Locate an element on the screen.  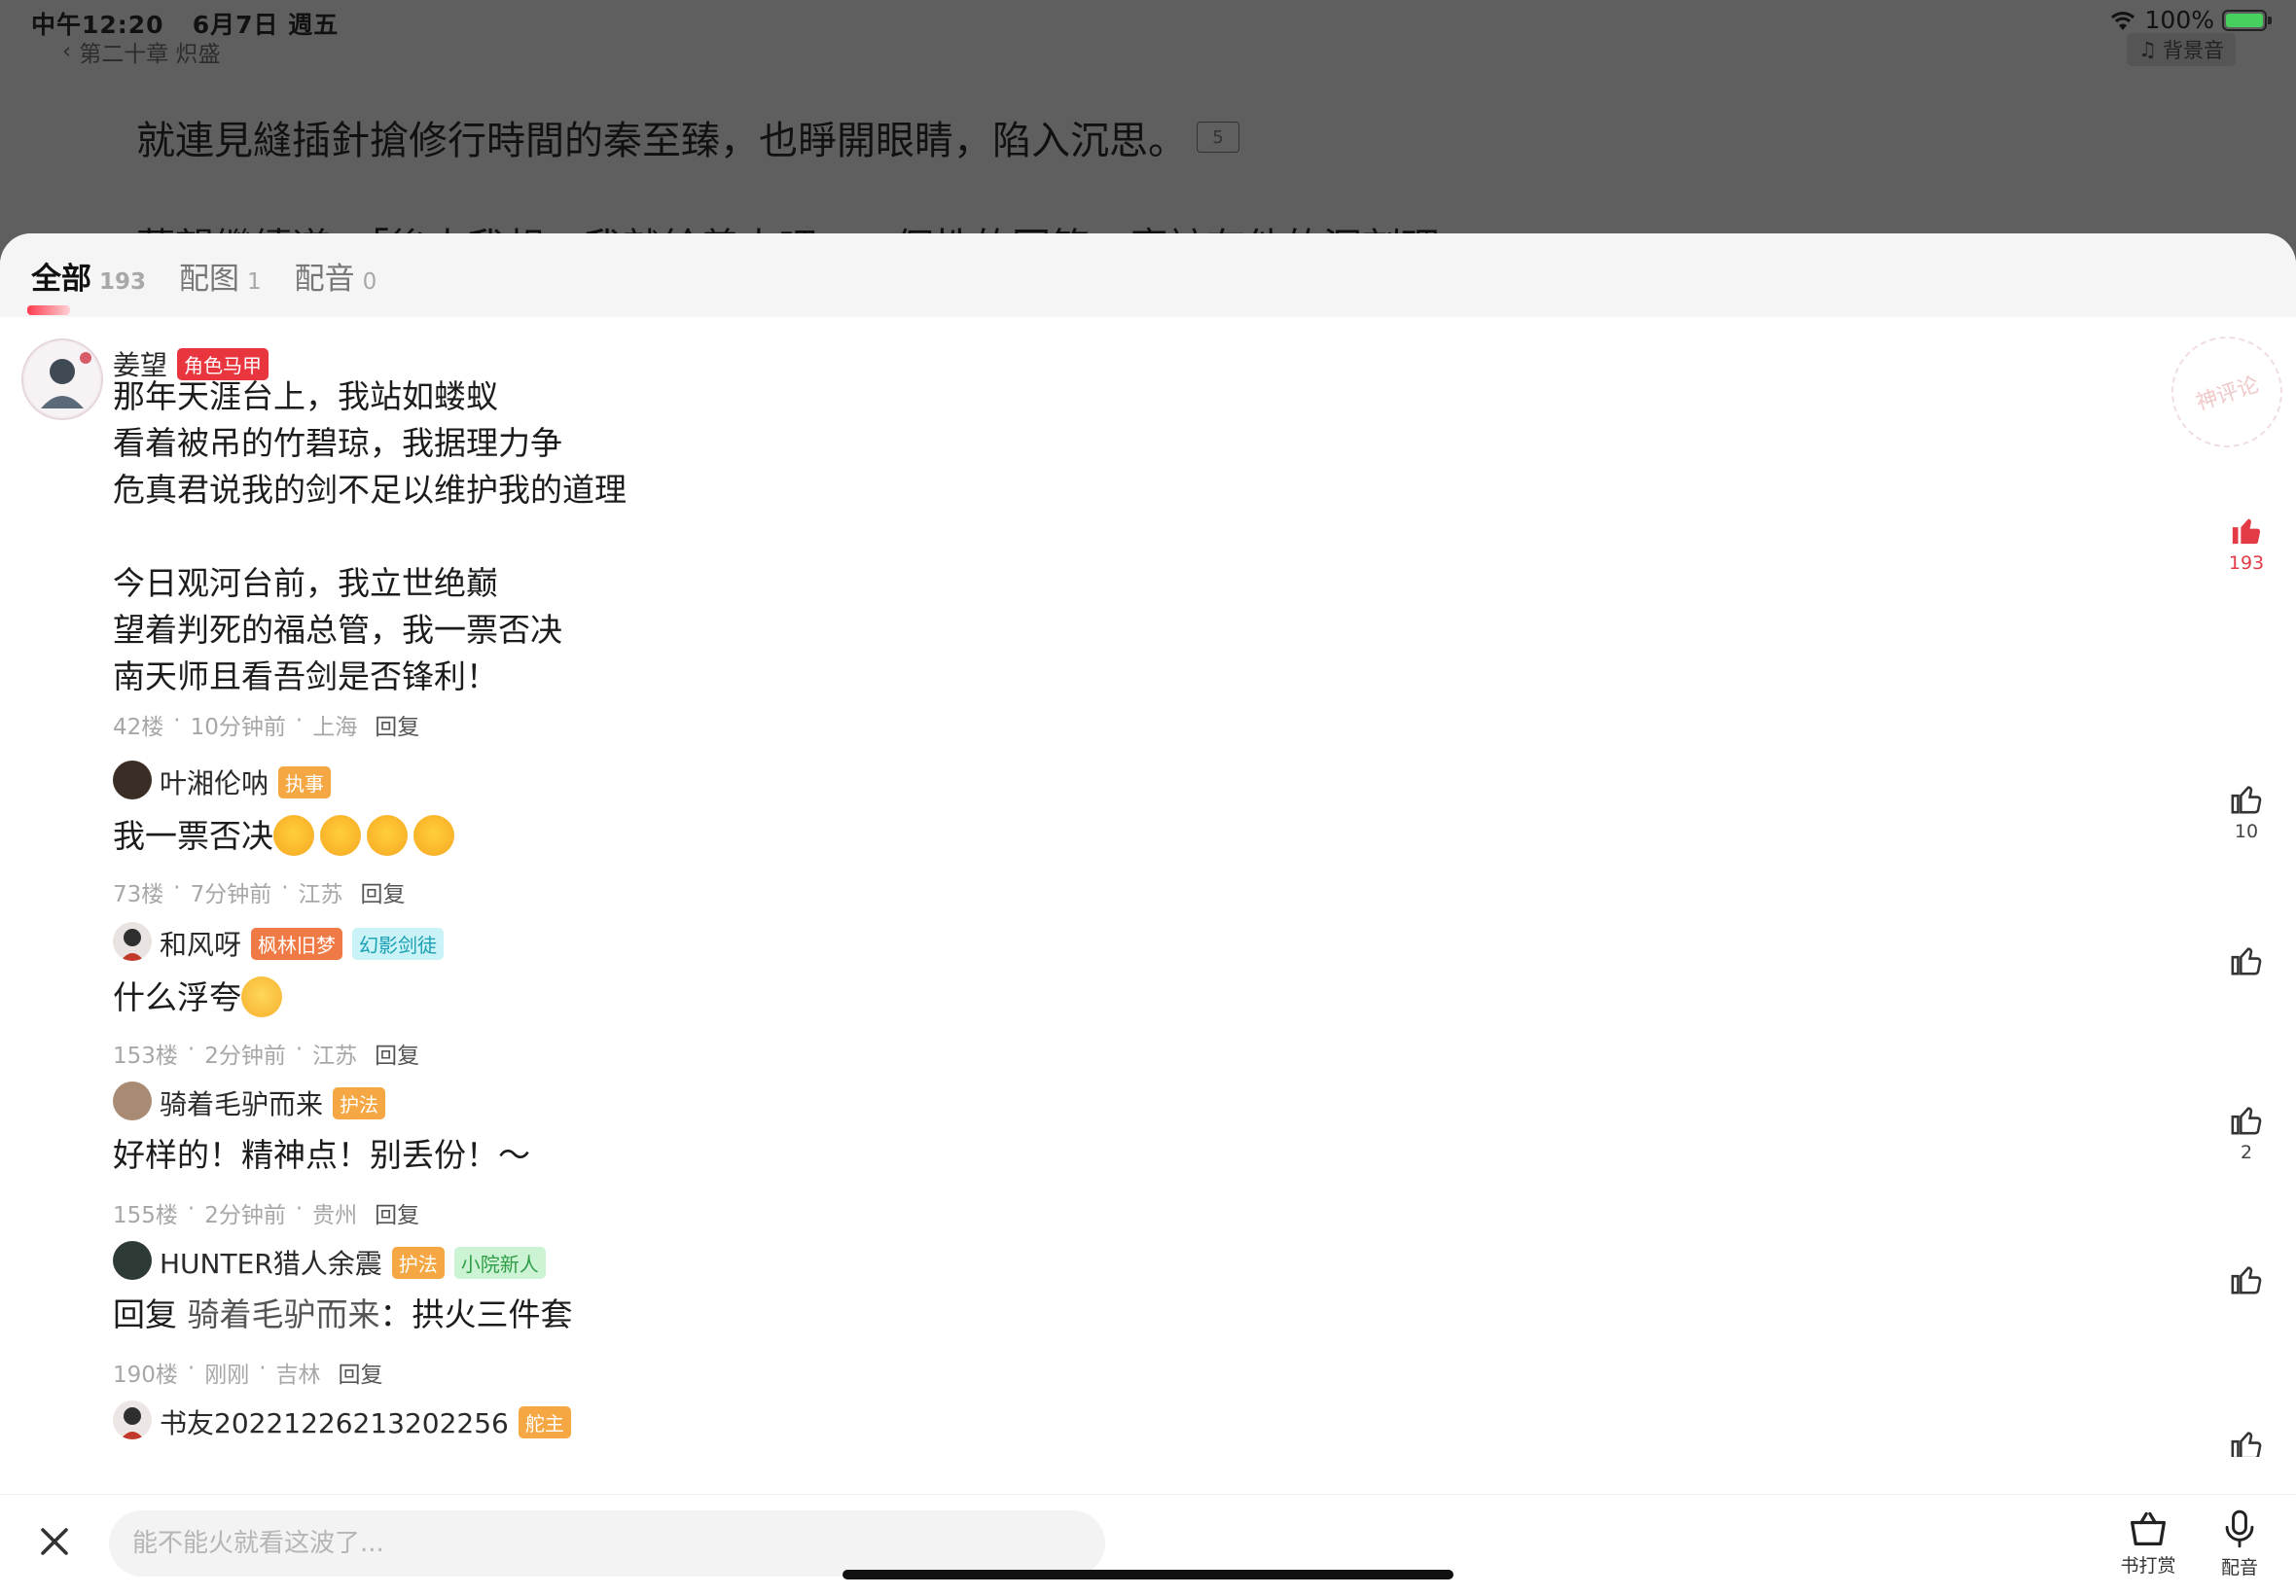
voice-button: 配音 is located at coordinates (2239, 1544).